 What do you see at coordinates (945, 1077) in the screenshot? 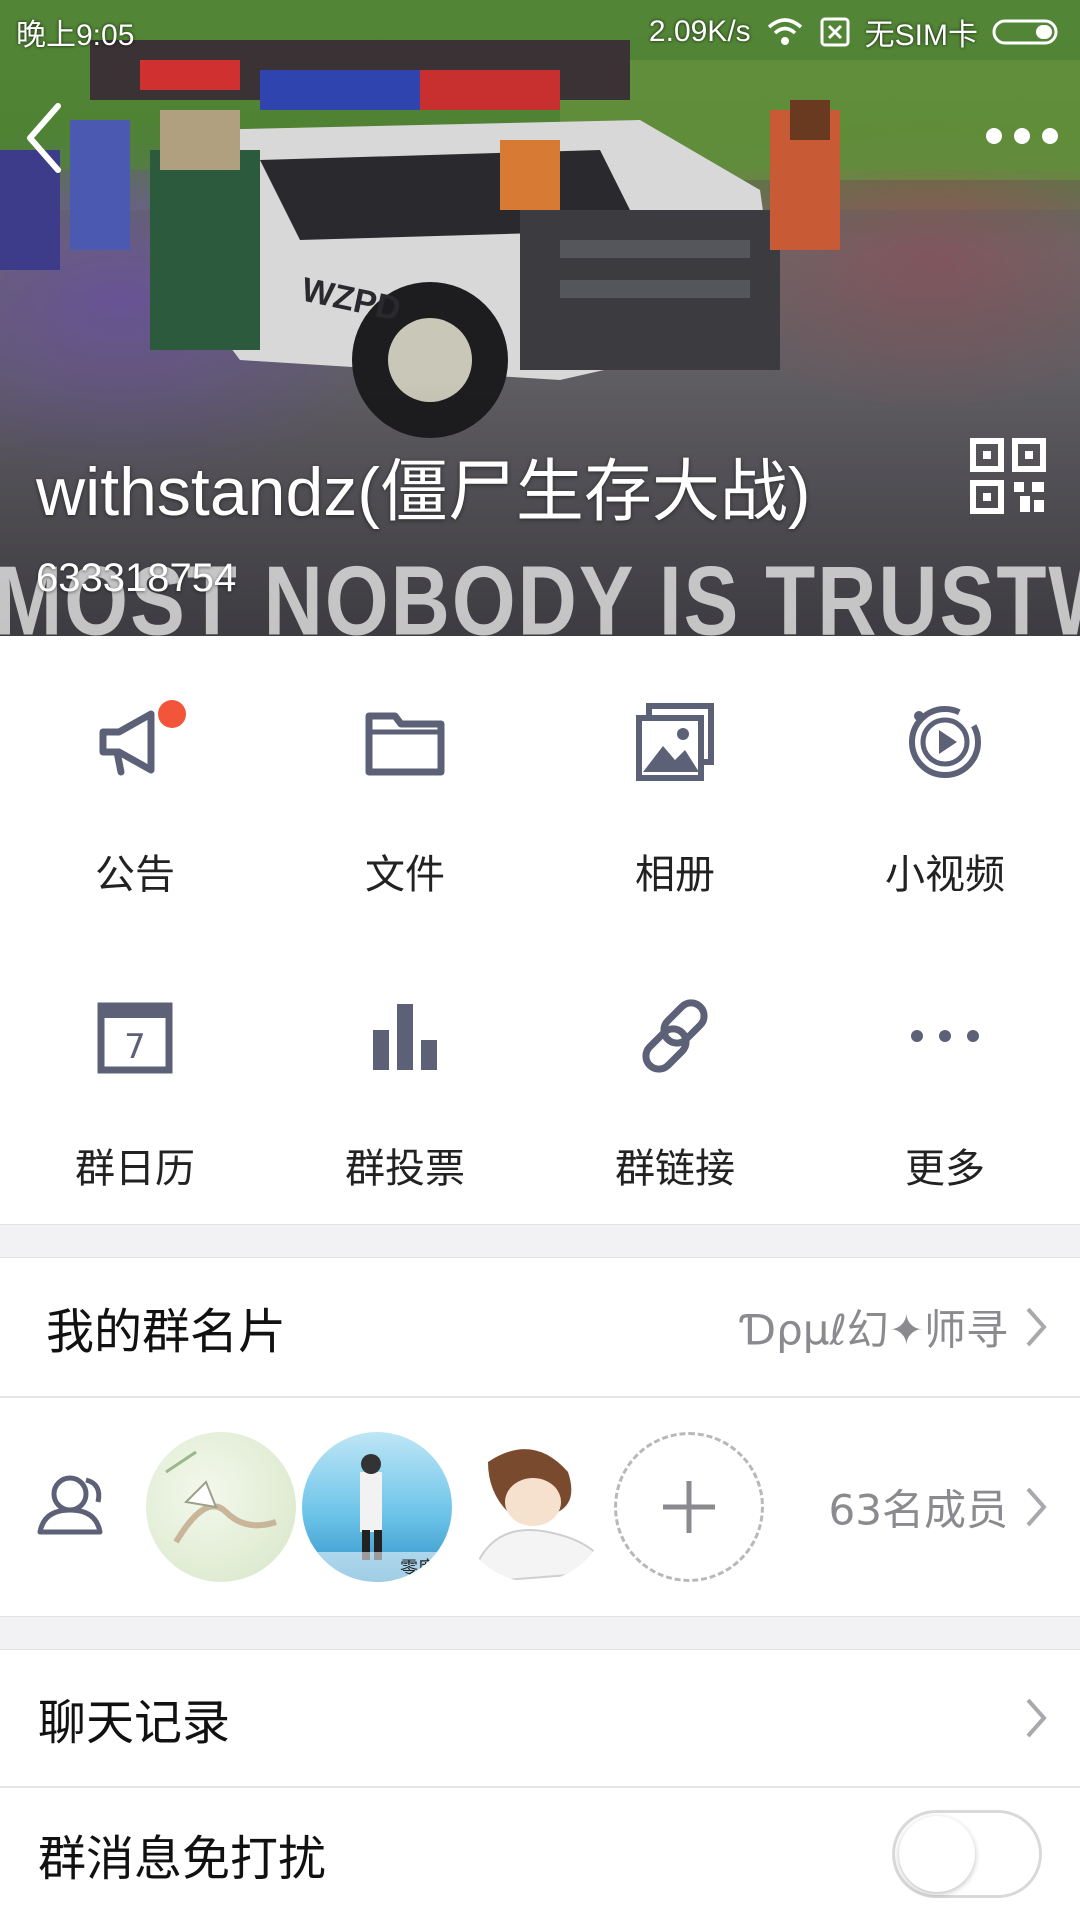
I see `feature-more: 更多` at bounding box center [945, 1077].